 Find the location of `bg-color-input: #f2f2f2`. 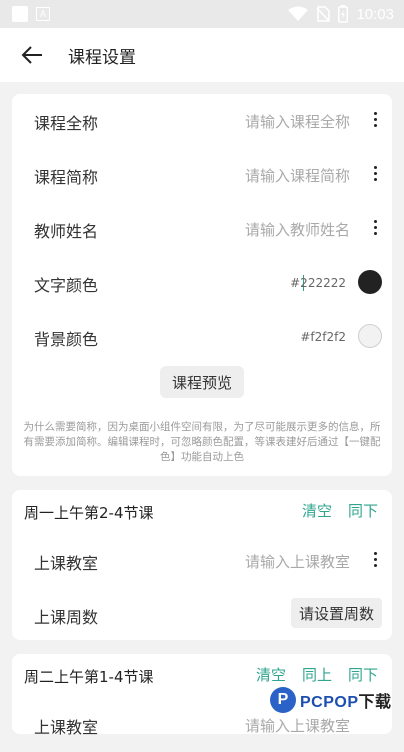

bg-color-input: #f2f2f2 is located at coordinates (323, 337).